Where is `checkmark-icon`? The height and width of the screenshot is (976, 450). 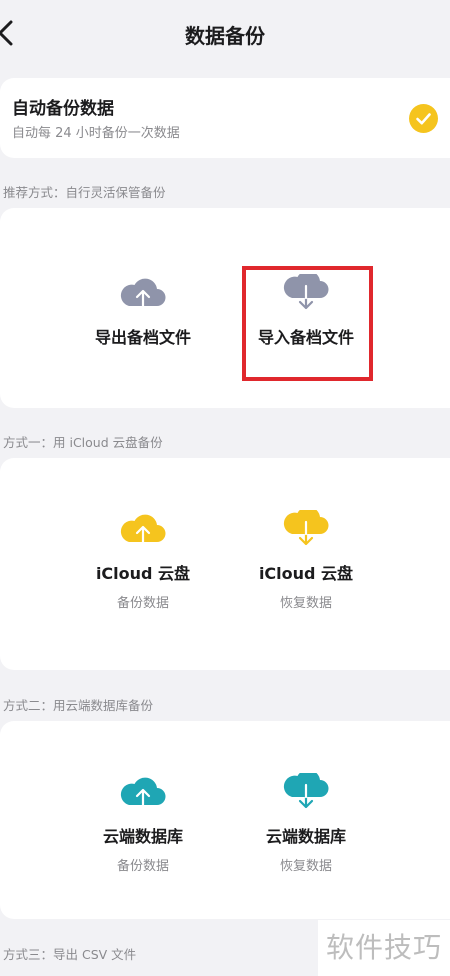
checkmark-icon is located at coordinates (423, 119).